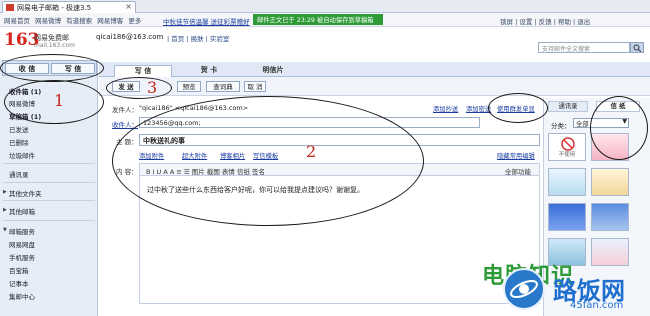 The height and width of the screenshot is (316, 650). Describe the element at coordinates (54, 8) in the screenshot. I see `browser-tab-title: 网易电子邮箱 - 极速3.5` at that location.